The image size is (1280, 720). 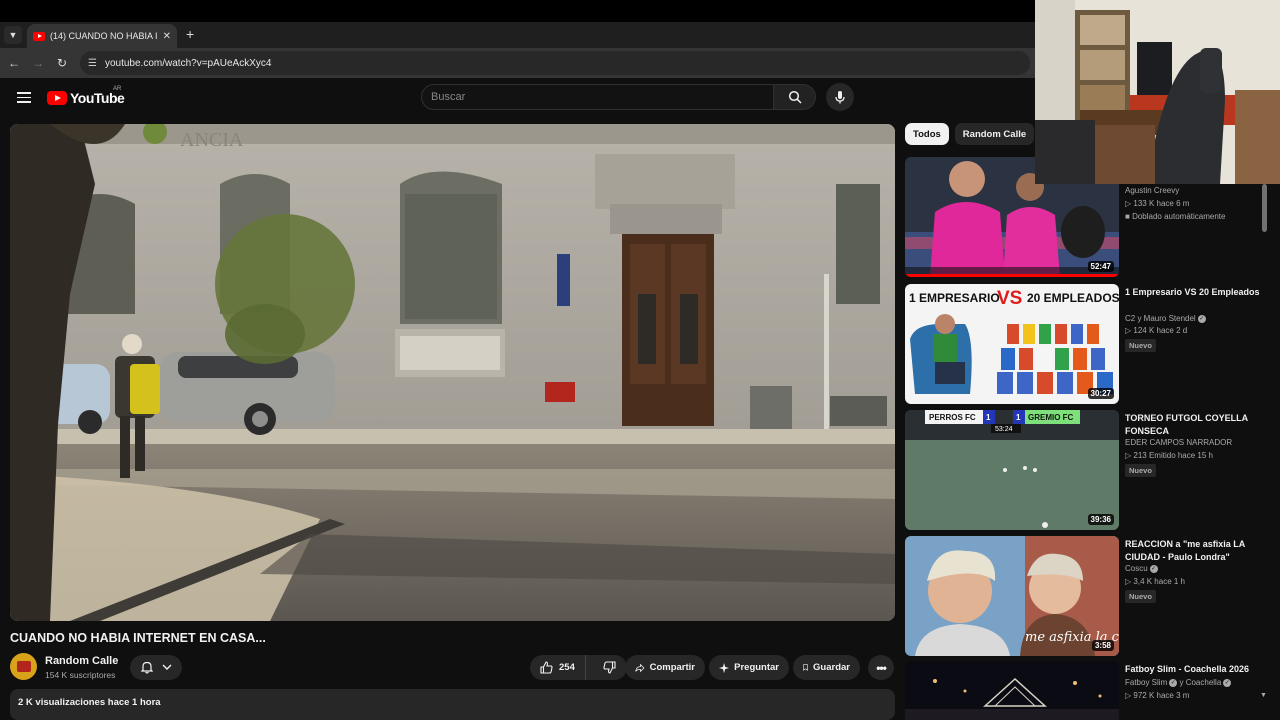 I want to click on forward-arrow-icon: →, so click(x=38, y=63).